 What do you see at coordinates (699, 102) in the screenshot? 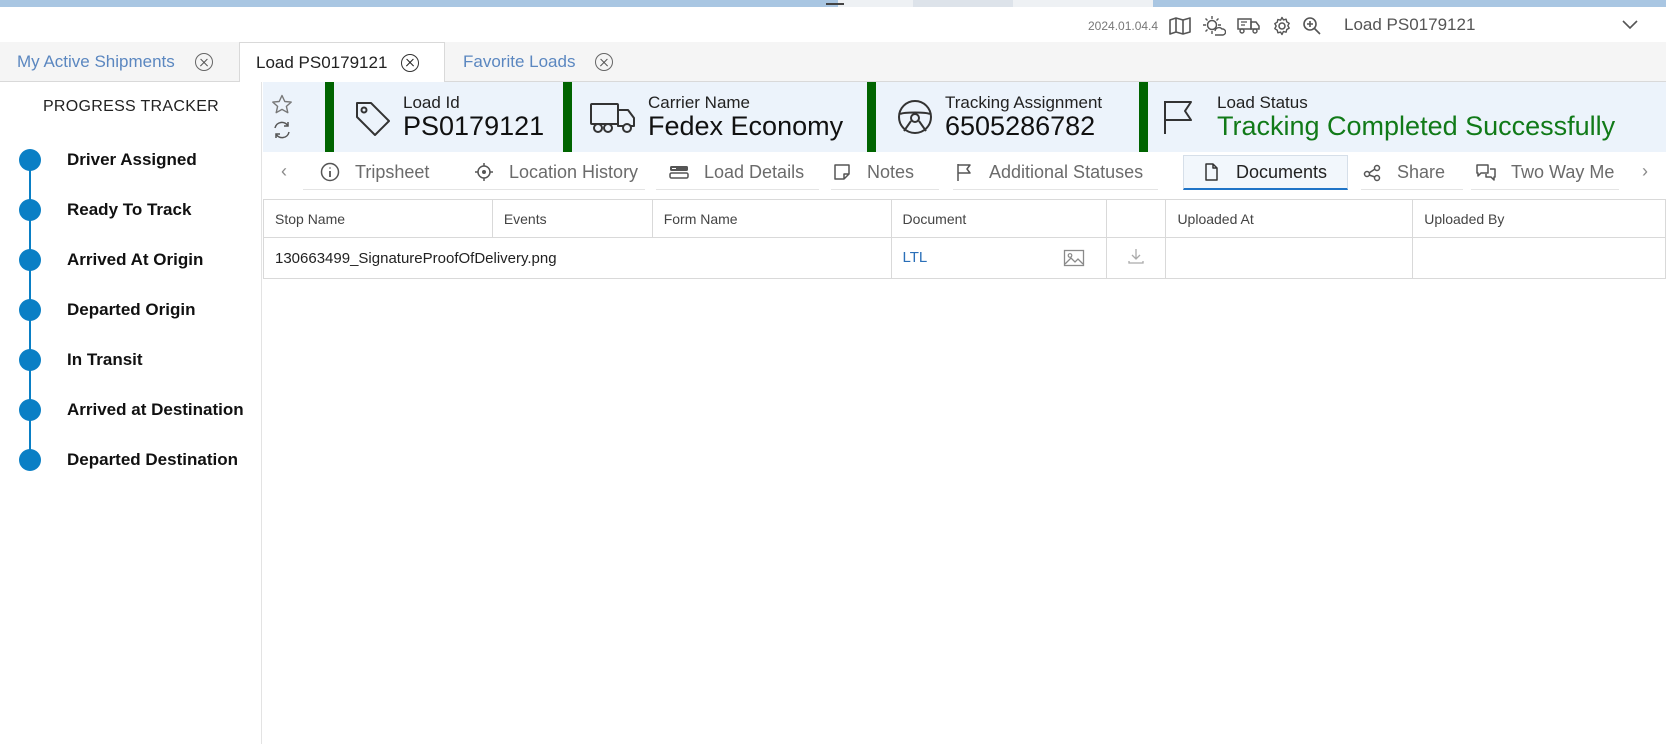
I see `carrier-label: Carrier Name` at bounding box center [699, 102].